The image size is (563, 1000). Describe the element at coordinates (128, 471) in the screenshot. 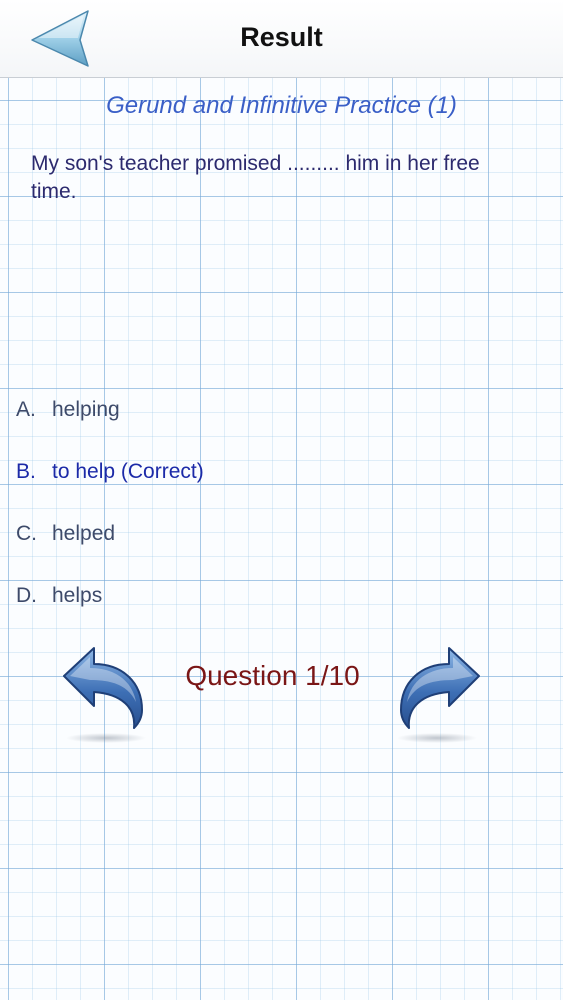

I see `option-text: to help (Correct)` at that location.